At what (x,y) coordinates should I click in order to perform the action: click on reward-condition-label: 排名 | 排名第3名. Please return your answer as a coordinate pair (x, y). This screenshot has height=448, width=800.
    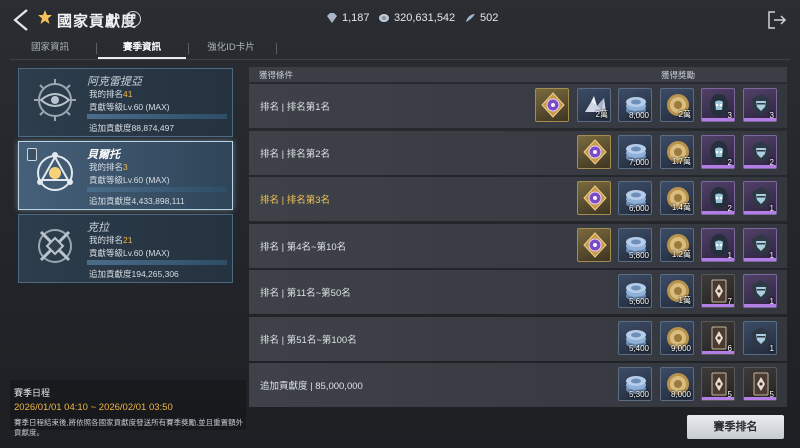
    Looking at the image, I should click on (295, 200).